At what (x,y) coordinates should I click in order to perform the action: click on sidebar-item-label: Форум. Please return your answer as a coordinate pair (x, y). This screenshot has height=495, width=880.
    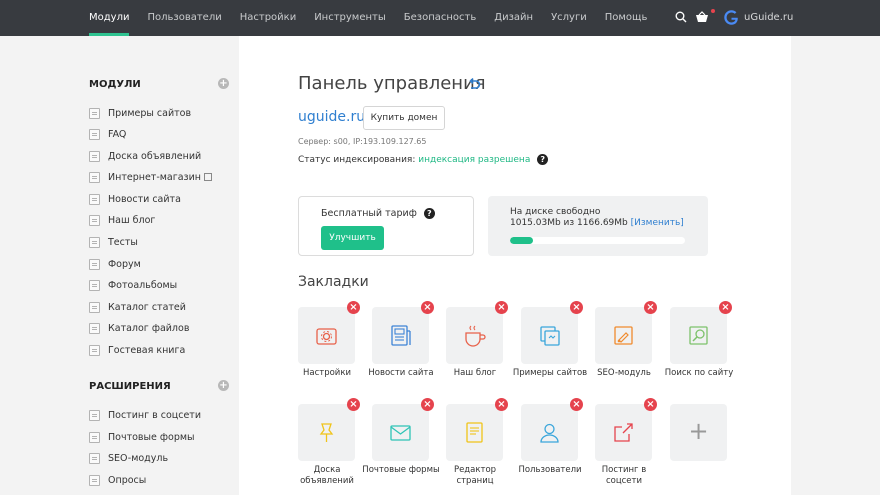
    Looking at the image, I should click on (124, 264).